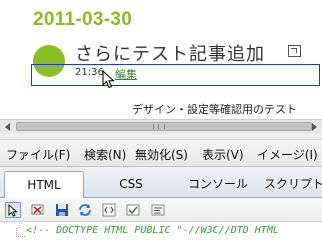 The height and width of the screenshot is (241, 322). Describe the element at coordinates (85, 210) in the screenshot. I see `refresh-icon` at that location.